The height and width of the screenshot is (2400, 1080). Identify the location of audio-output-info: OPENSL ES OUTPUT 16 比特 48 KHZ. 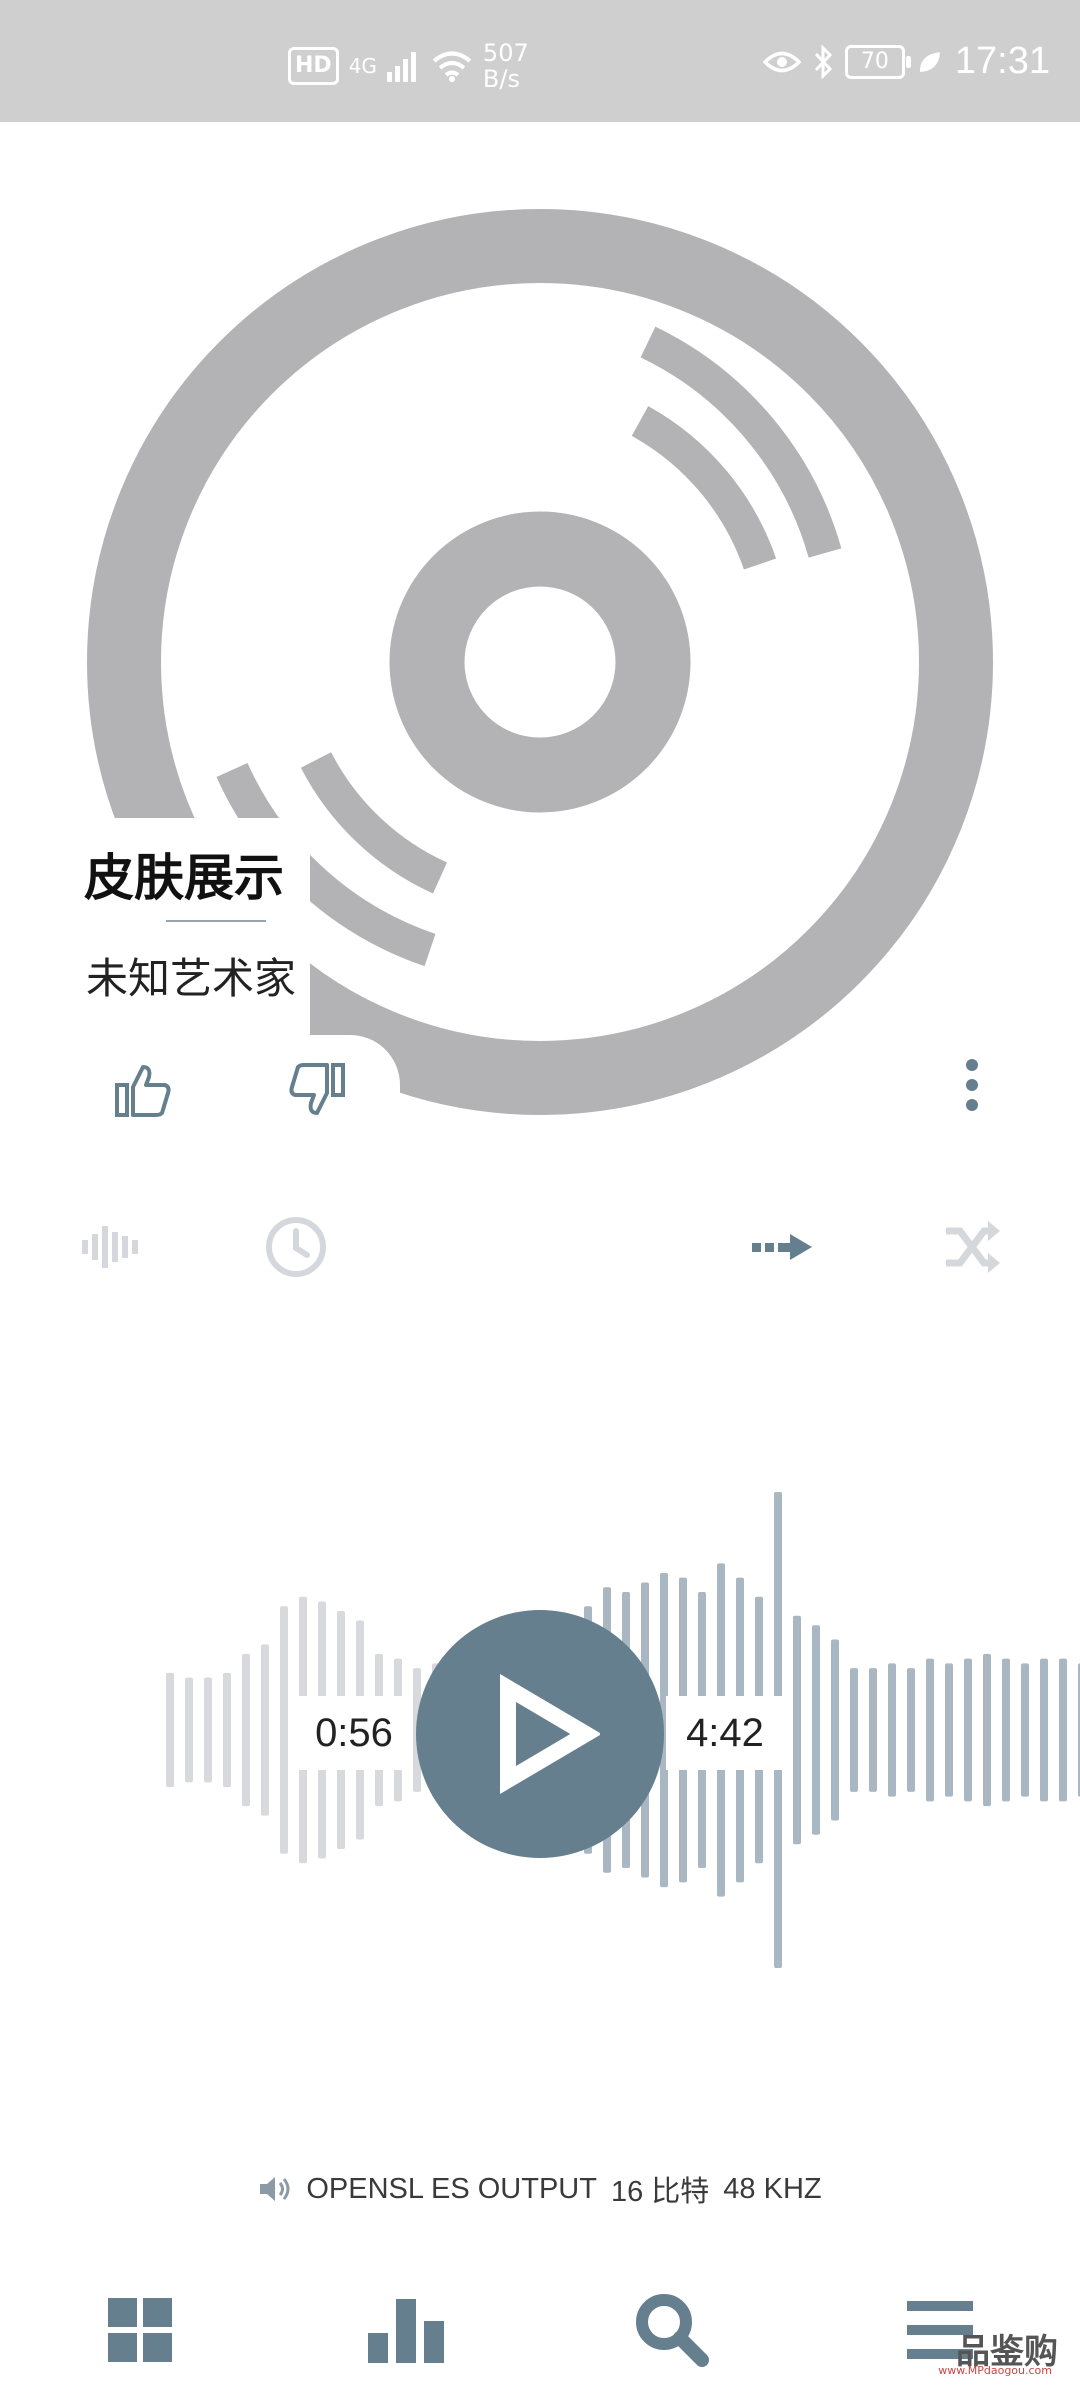
(540, 2189).